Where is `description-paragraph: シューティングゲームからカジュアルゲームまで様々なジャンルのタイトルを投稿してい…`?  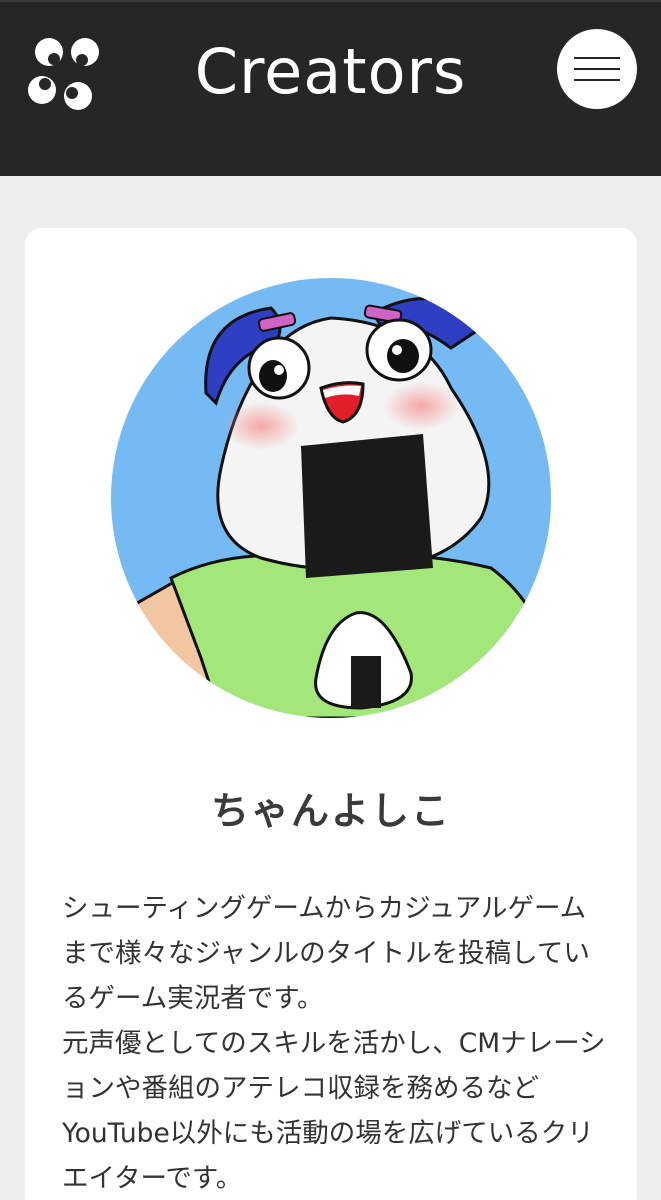
description-paragraph: シューティングゲームからカジュアルゲームまで様々なジャンルのタイトルを投稿してい… is located at coordinates (326, 953).